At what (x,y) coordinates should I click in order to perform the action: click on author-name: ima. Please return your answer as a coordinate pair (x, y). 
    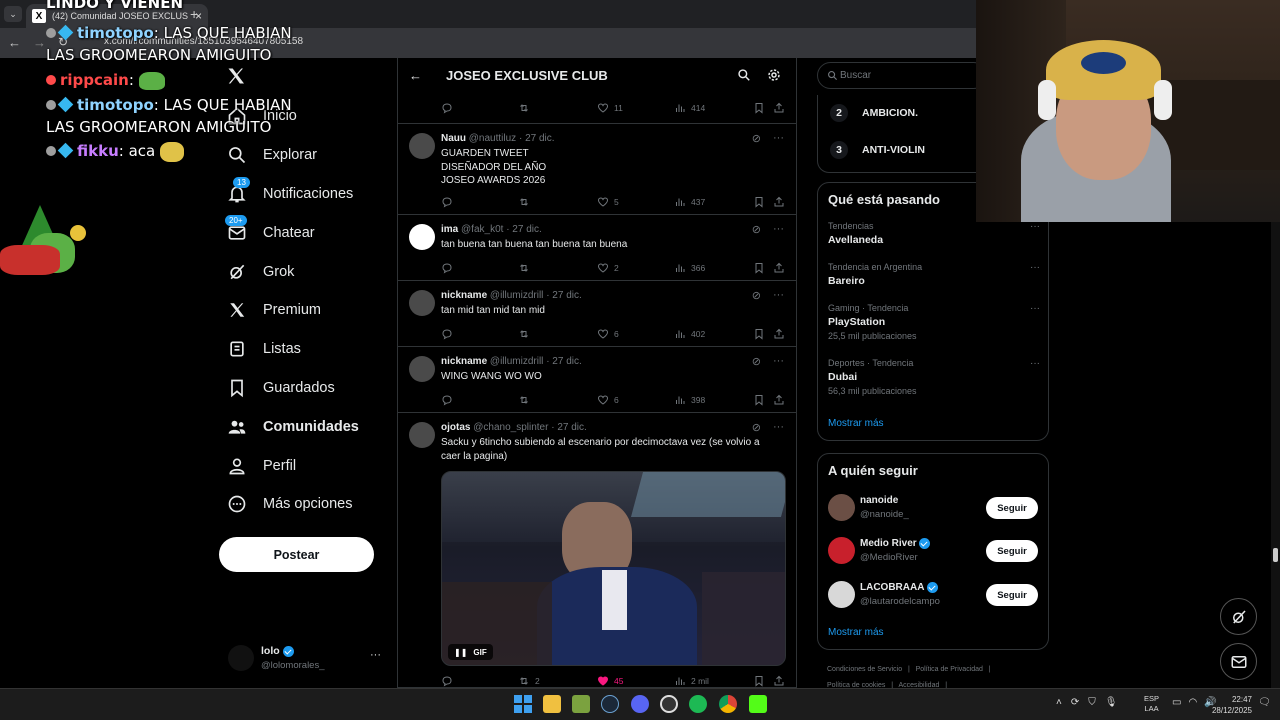
    Looking at the image, I should click on (449, 229).